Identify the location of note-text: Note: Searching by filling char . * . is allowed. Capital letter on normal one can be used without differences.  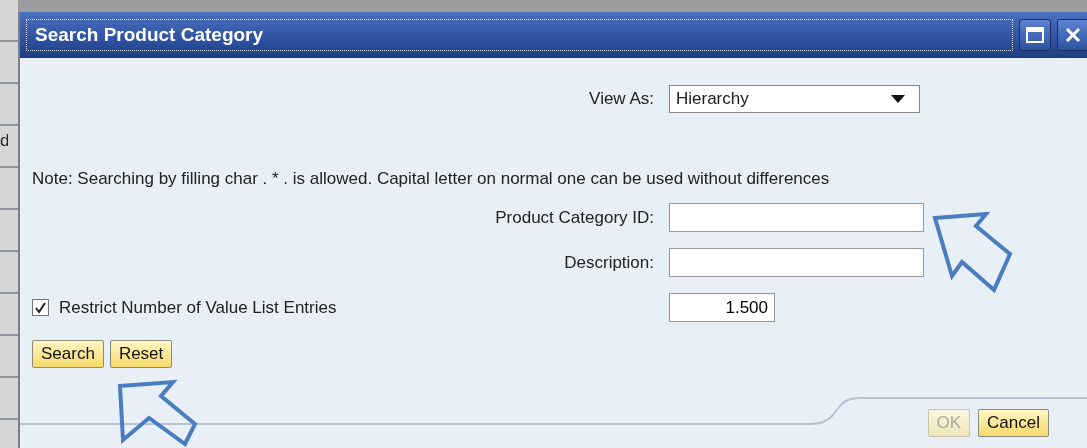
(431, 179).